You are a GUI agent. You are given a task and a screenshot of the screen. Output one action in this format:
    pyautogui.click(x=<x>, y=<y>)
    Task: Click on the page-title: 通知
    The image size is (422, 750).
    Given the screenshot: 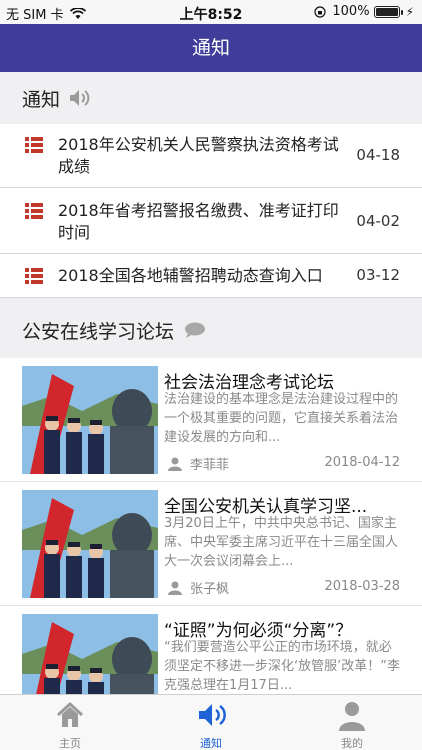 What is the action you would take?
    pyautogui.click(x=210, y=48)
    